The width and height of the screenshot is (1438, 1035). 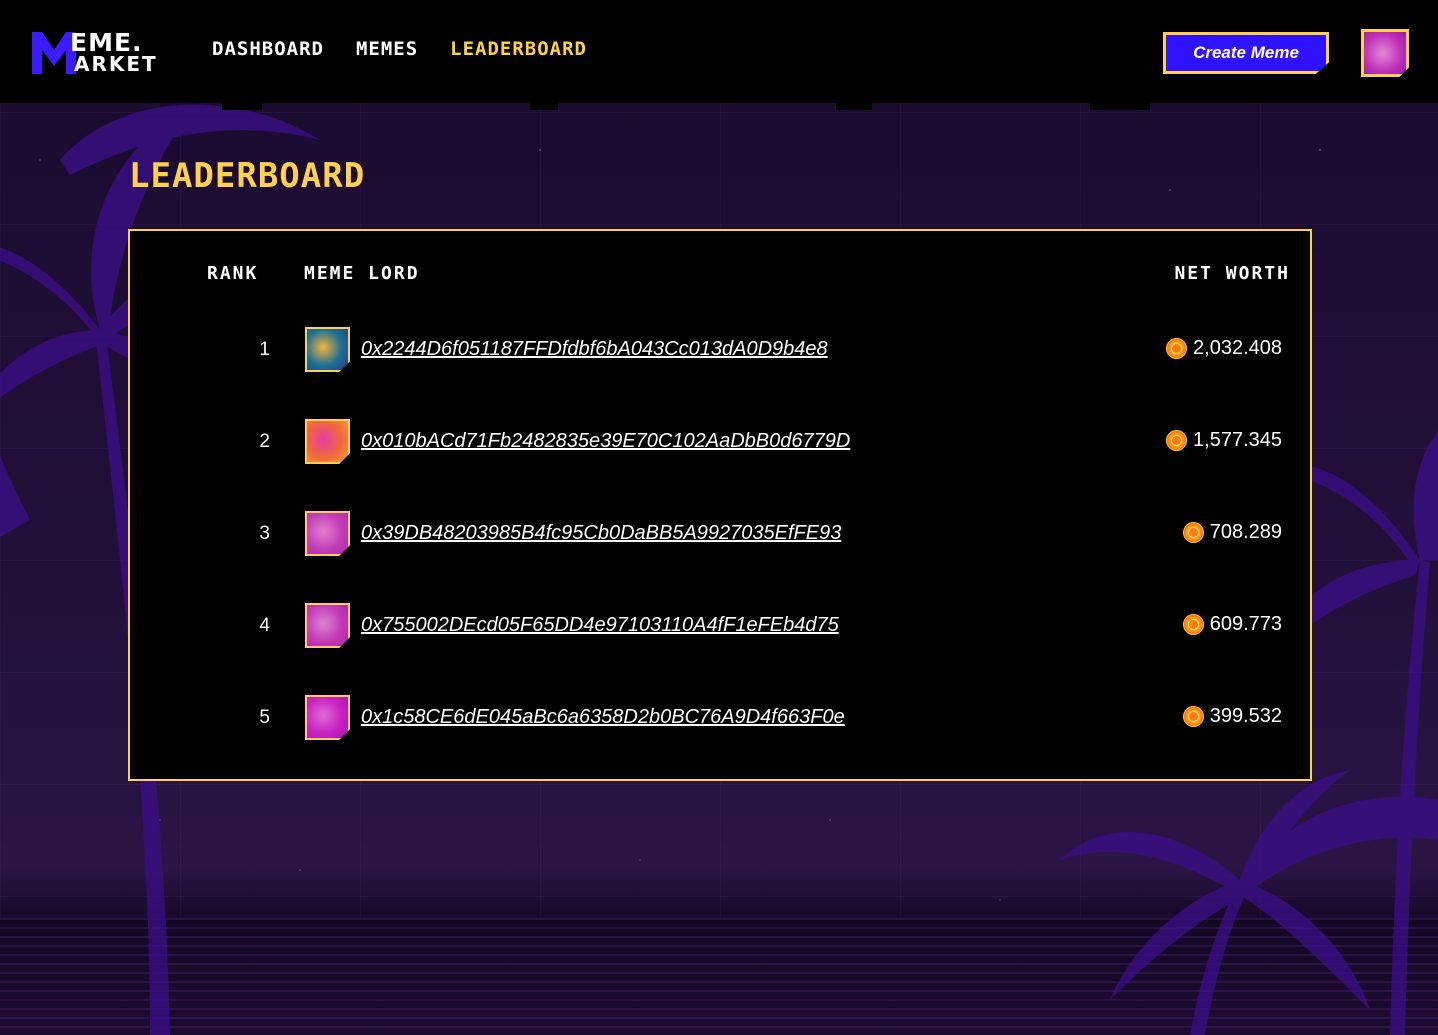 I want to click on net-worth-value: 708.289, so click(x=1245, y=532).